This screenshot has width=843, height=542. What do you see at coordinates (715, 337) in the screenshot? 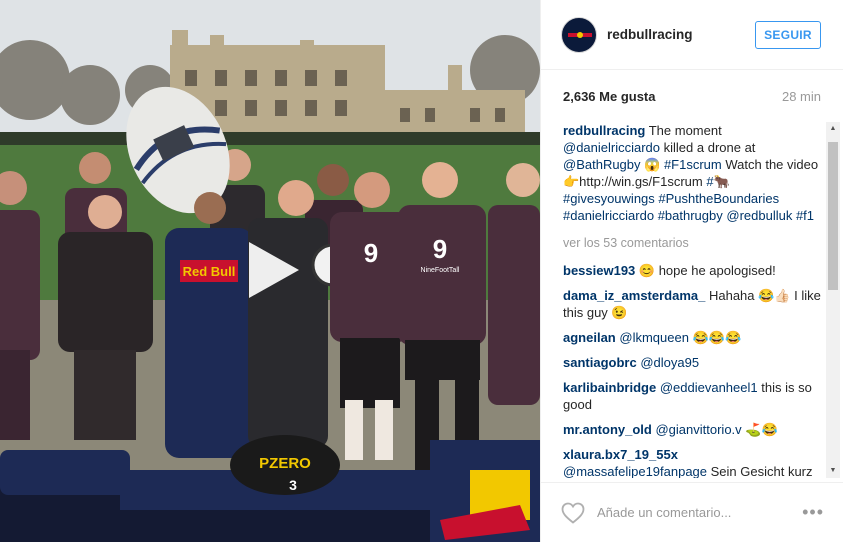
I see `comment-text: 😂😂😂` at bounding box center [715, 337].